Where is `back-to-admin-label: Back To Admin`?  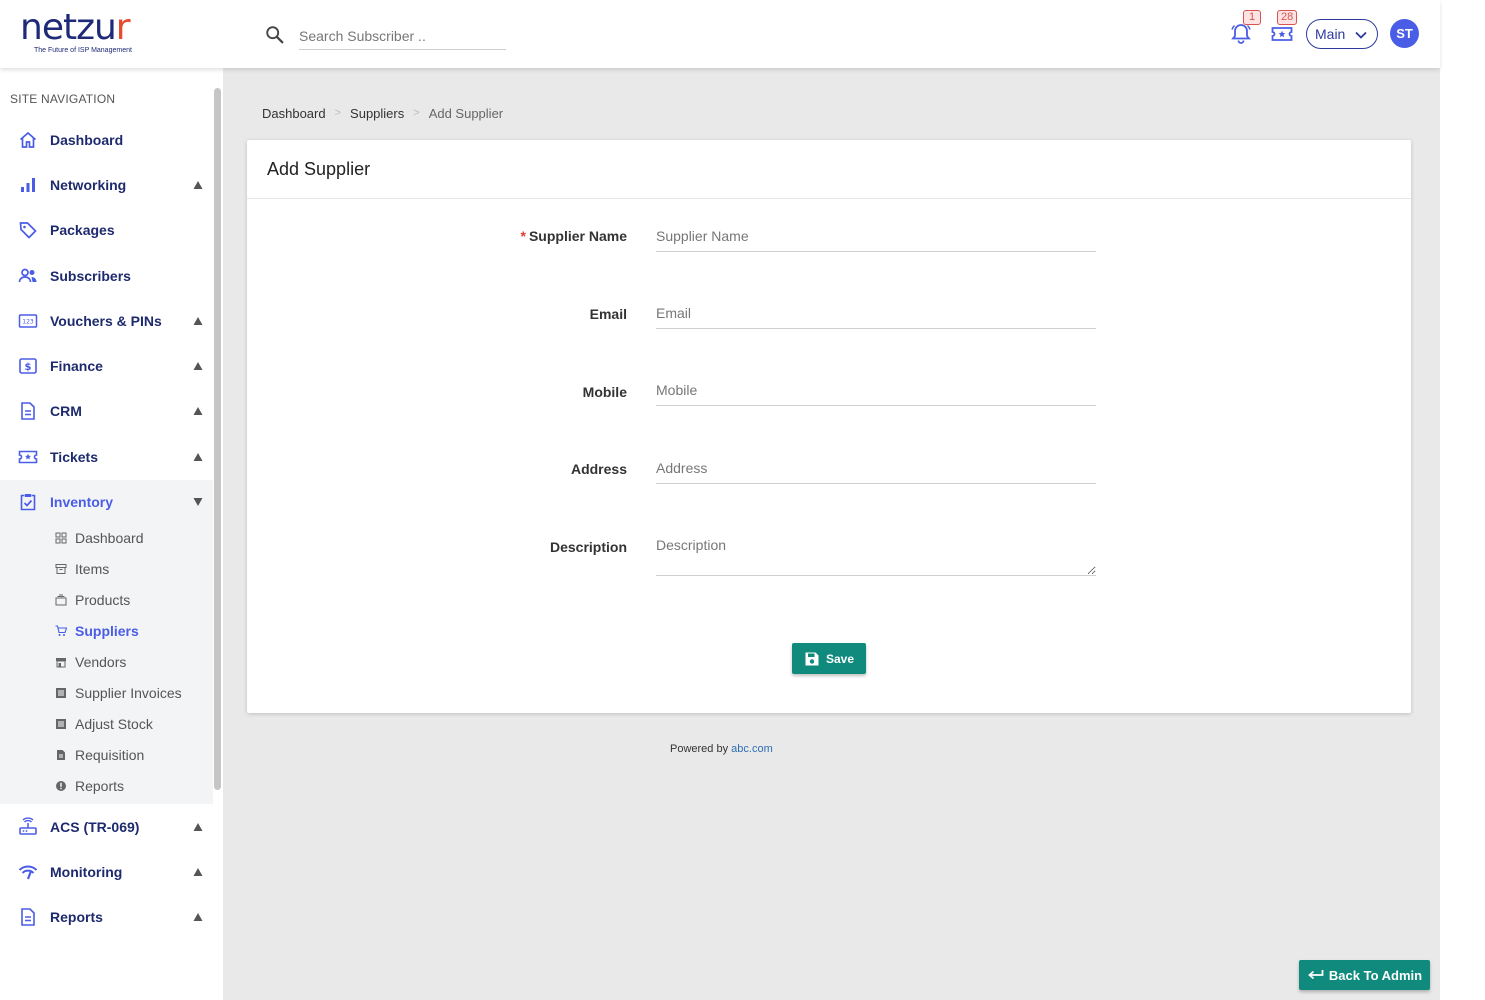
back-to-admin-label: Back To Admin is located at coordinates (1375, 975).